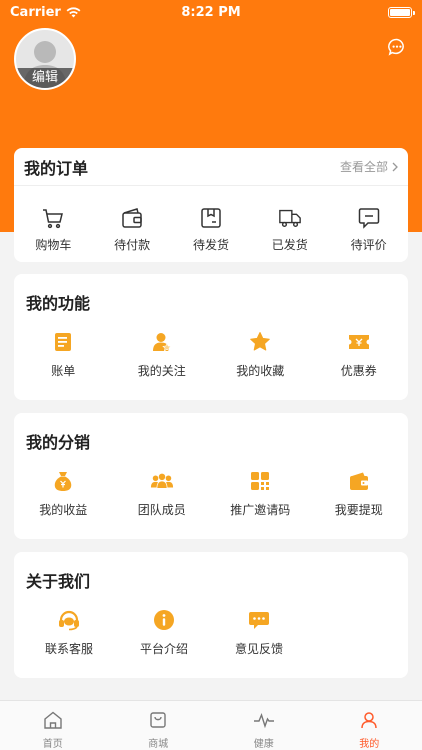 This screenshot has width=422, height=750. What do you see at coordinates (69, 620) in the screenshot?
I see `headset-icon` at bounding box center [69, 620].